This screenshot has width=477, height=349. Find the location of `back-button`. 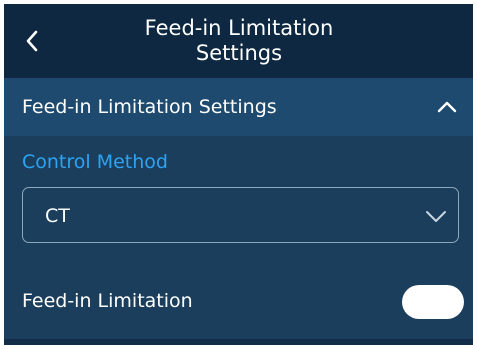

back-button is located at coordinates (33, 41).